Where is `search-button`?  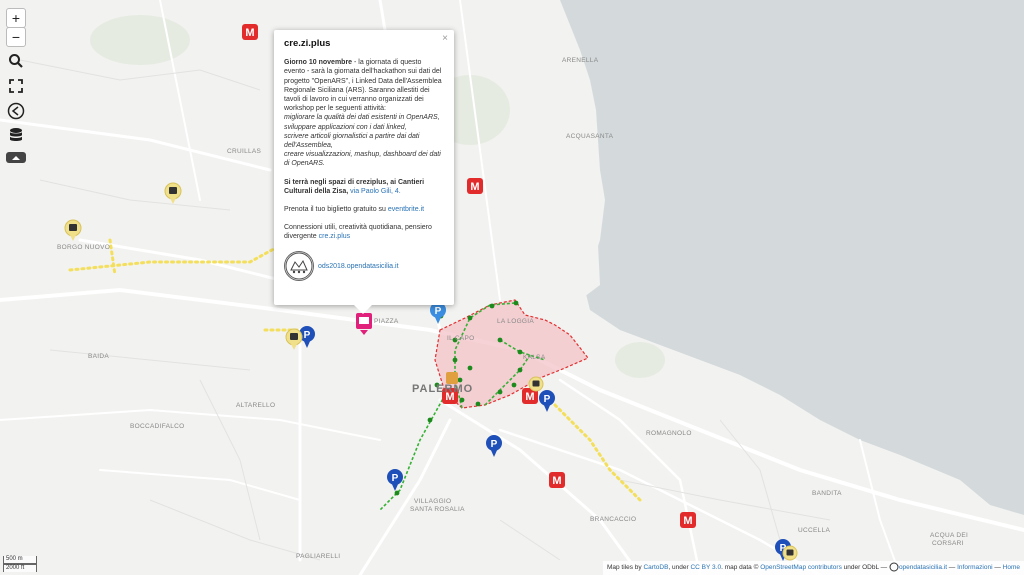 search-button is located at coordinates (16, 61).